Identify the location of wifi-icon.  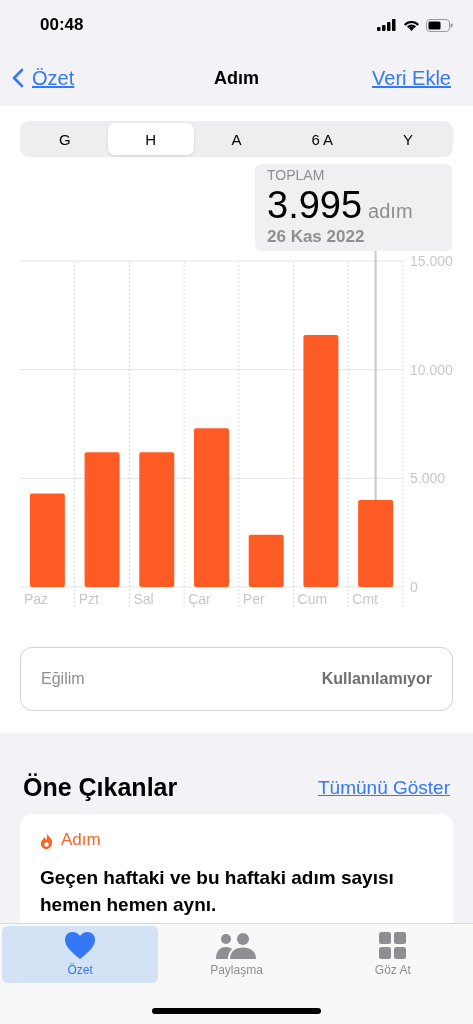
(411, 25).